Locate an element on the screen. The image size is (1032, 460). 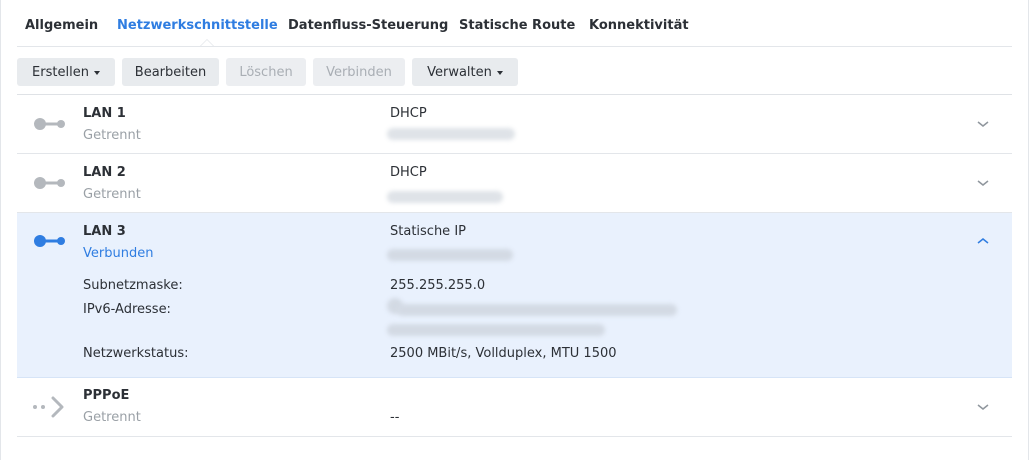
tab-datenfluss-steuerung: Datenfluss-Steuerung is located at coordinates (368, 25).